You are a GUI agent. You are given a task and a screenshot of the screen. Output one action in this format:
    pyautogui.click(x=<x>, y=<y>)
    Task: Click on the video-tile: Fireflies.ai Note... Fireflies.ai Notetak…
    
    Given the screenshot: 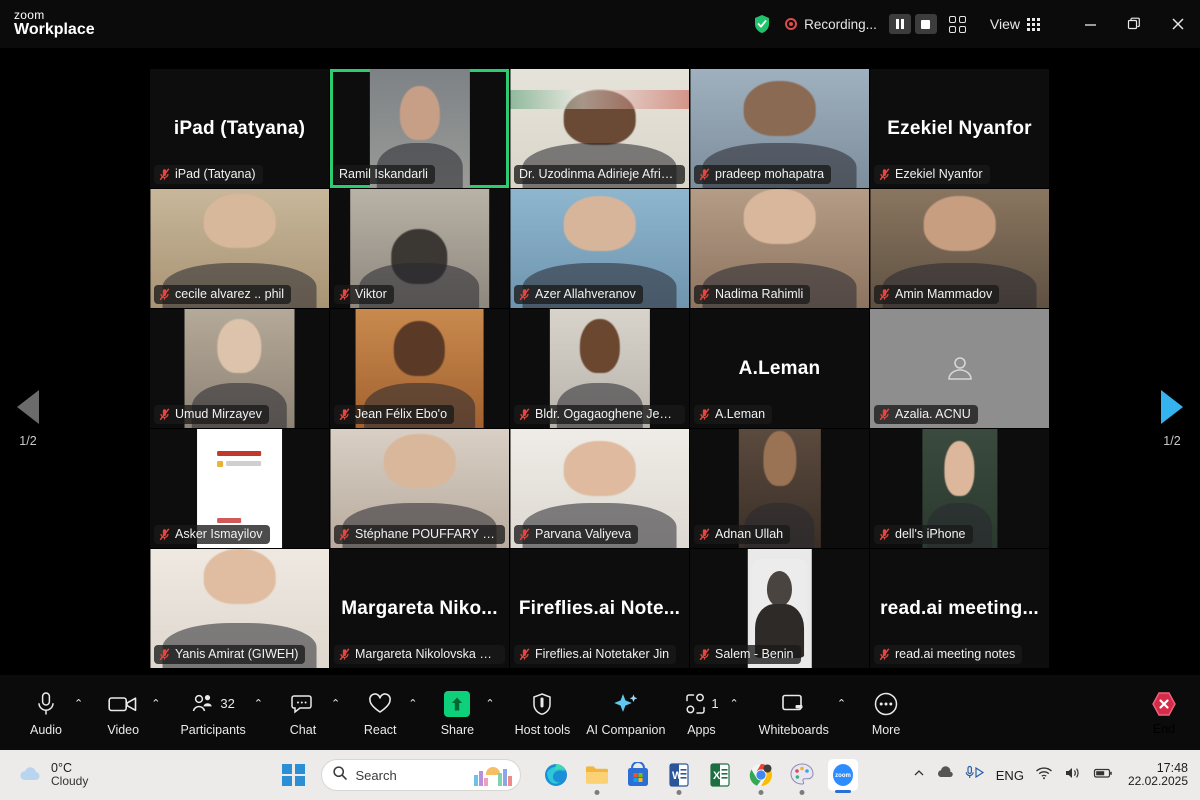 What is the action you would take?
    pyautogui.click(x=599, y=608)
    